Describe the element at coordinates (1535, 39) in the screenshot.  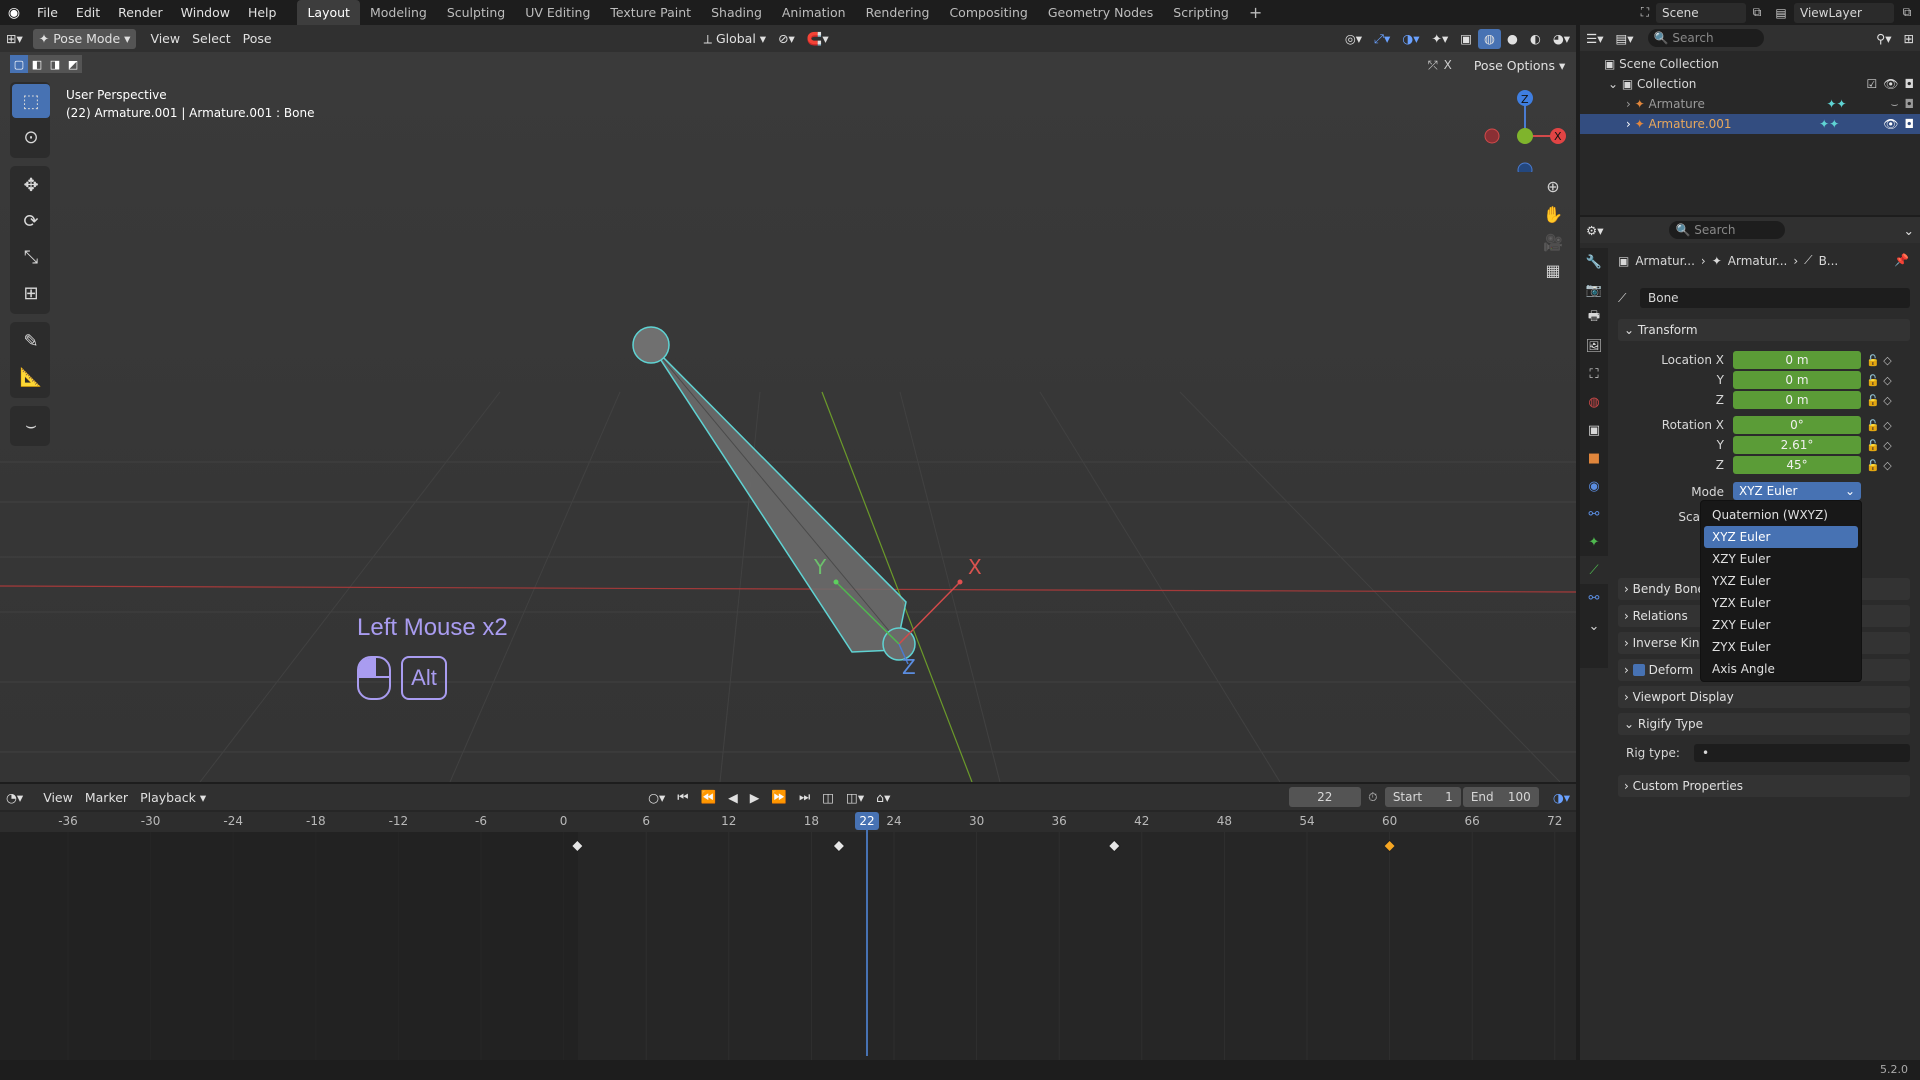
I see `shading-material-icon: ◐` at that location.